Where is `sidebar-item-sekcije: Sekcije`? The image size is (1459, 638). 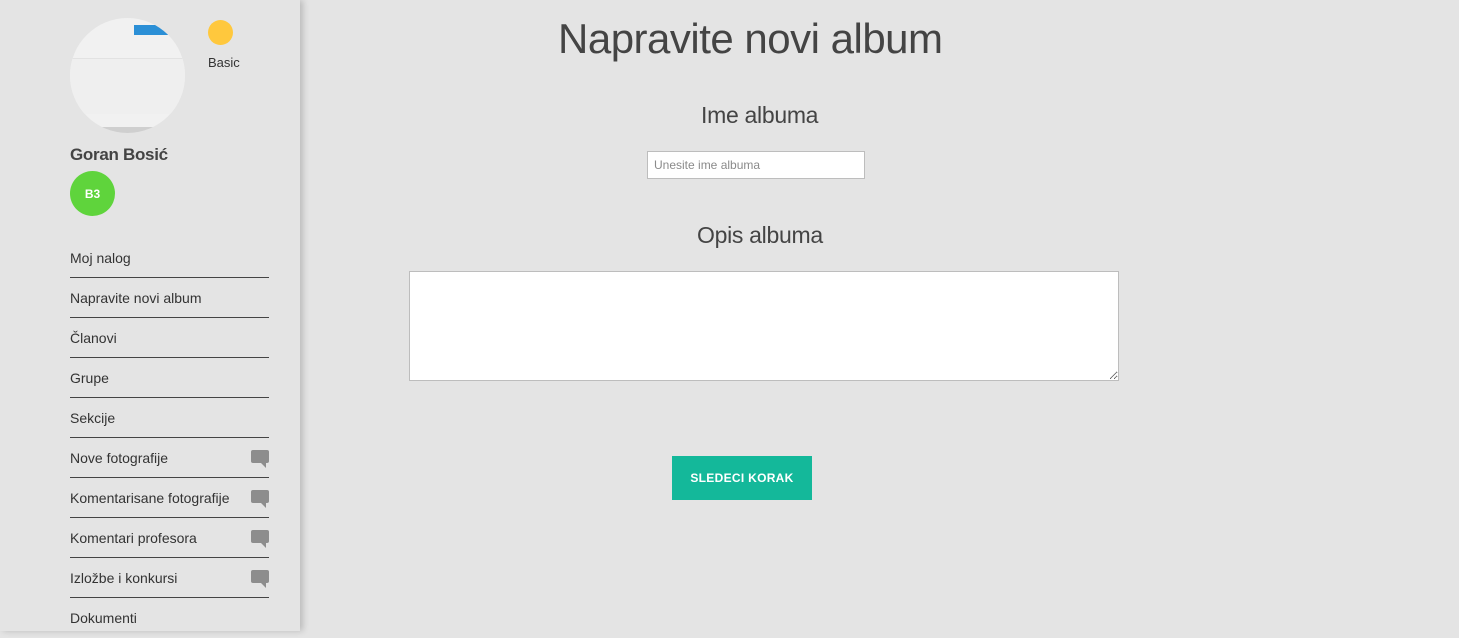
sidebar-item-sekcije: Sekcije is located at coordinates (169, 418).